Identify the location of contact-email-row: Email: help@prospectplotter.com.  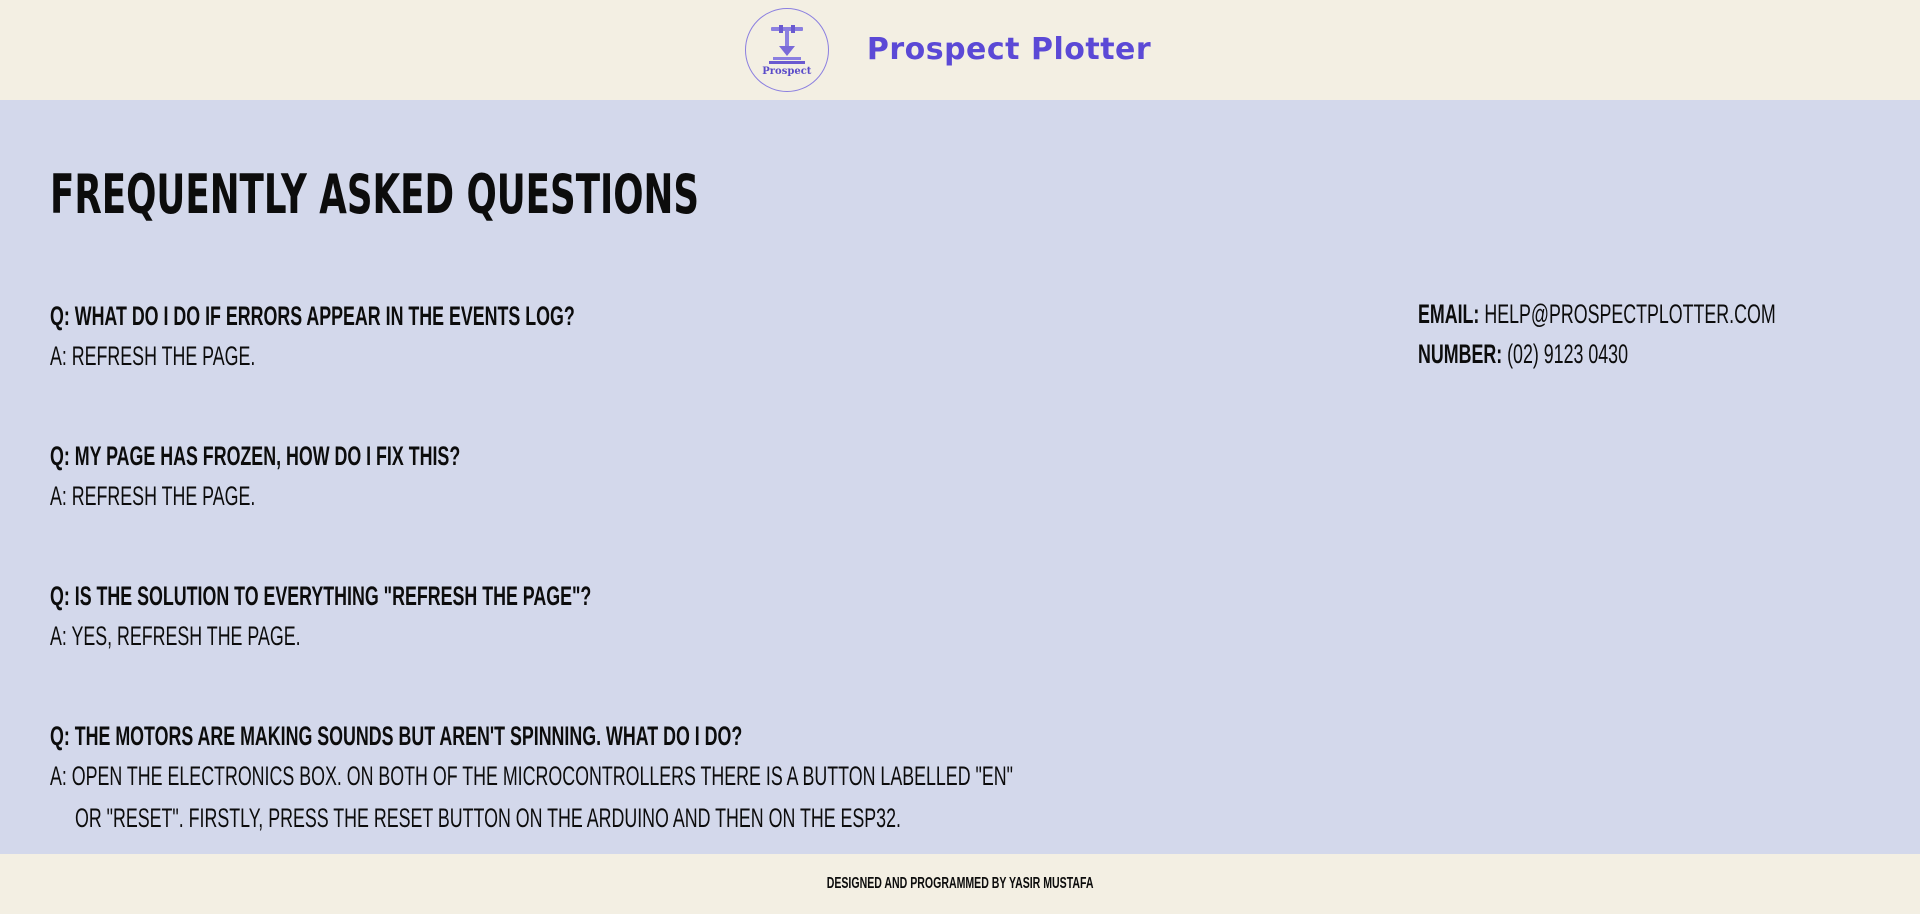
(1669, 314).